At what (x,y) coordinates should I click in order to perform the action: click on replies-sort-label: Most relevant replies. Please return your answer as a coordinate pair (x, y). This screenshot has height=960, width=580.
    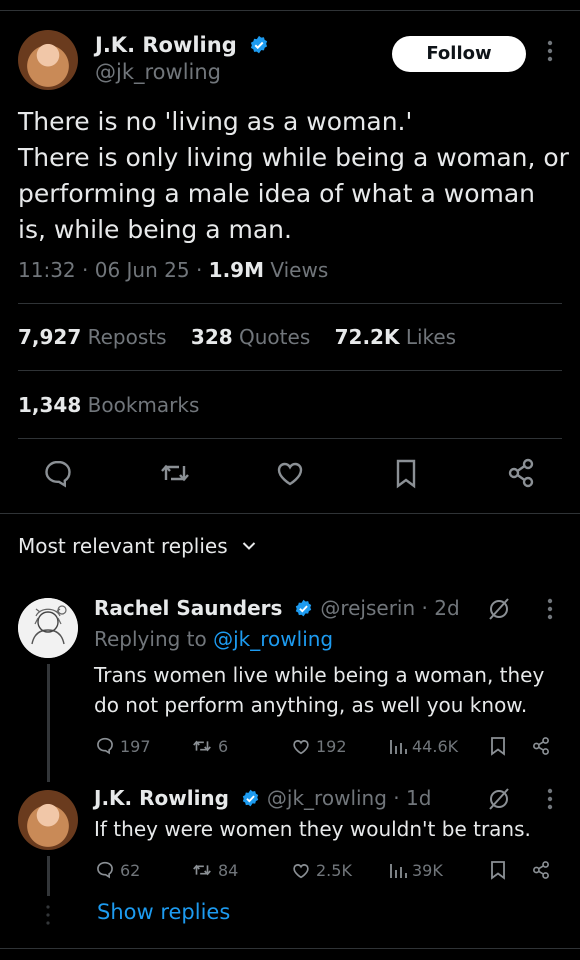
    Looking at the image, I should click on (123, 546).